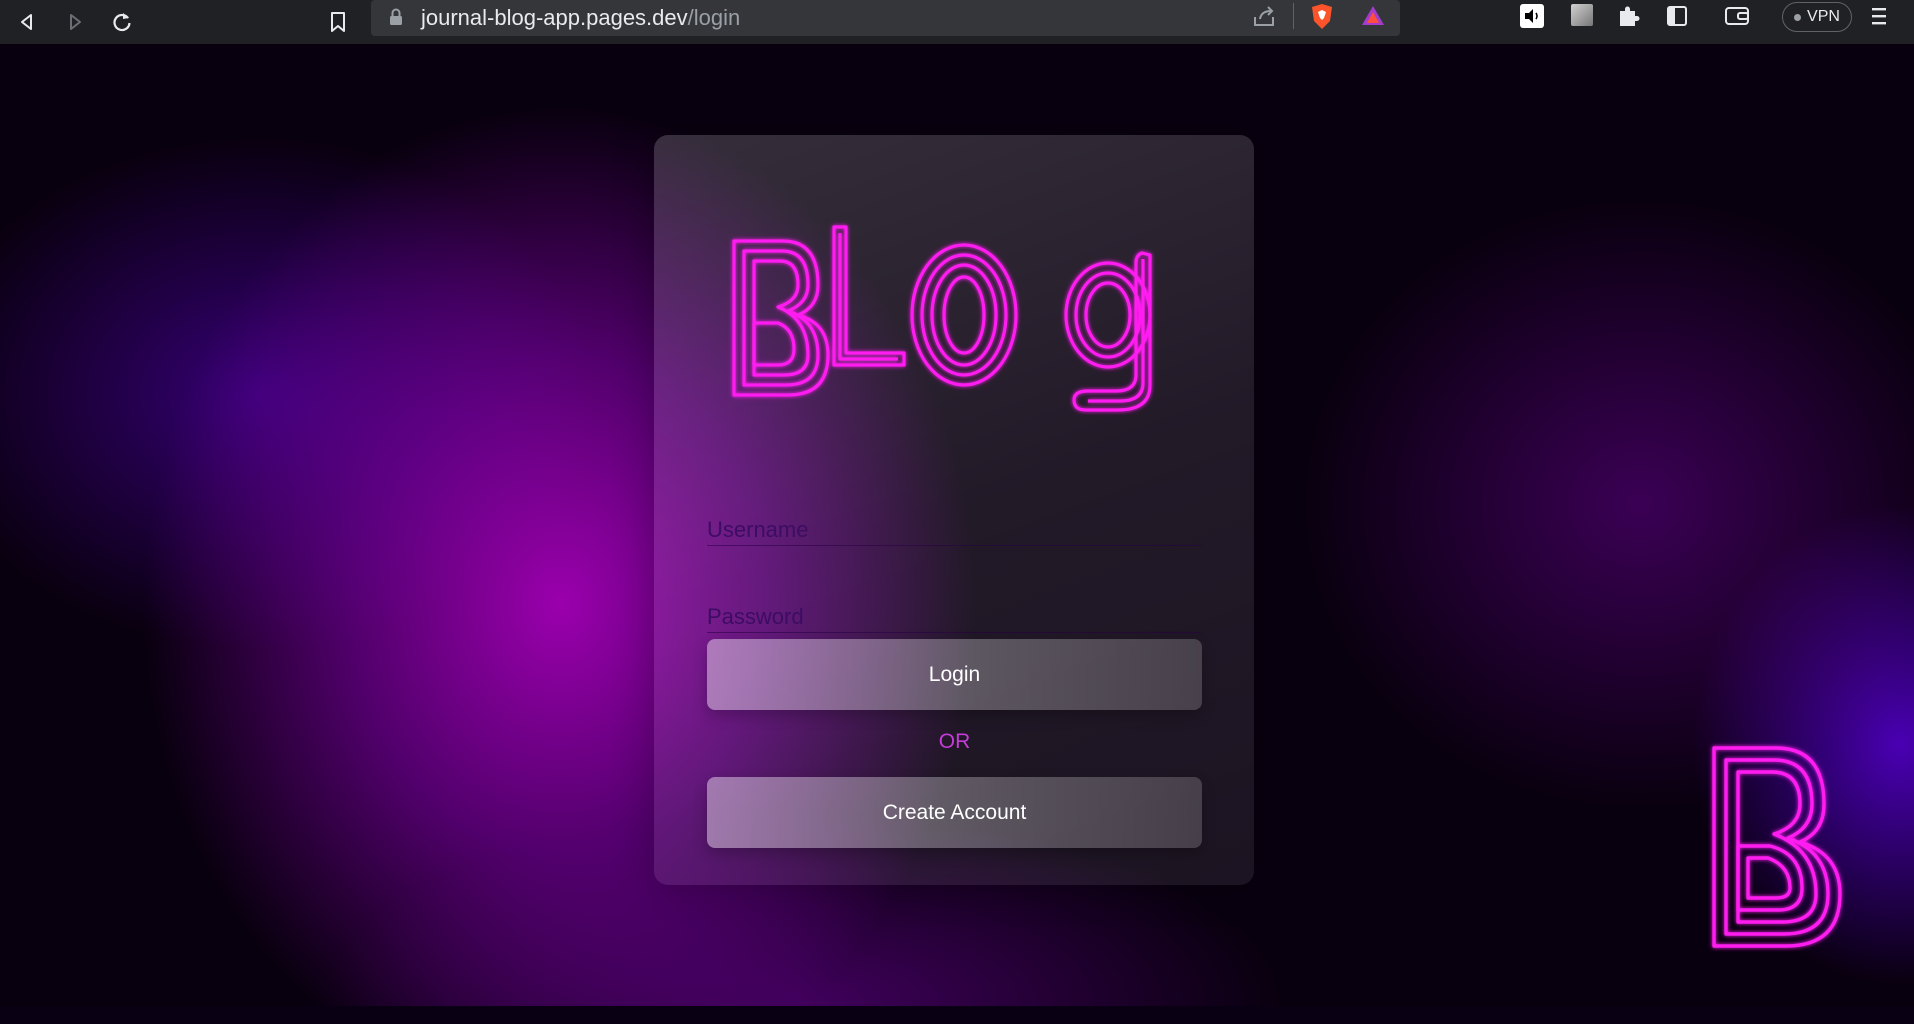 Image resolution: width=1914 pixels, height=1024 pixels. I want to click on url-host: journal-blog-app.pages.dev, so click(554, 17).